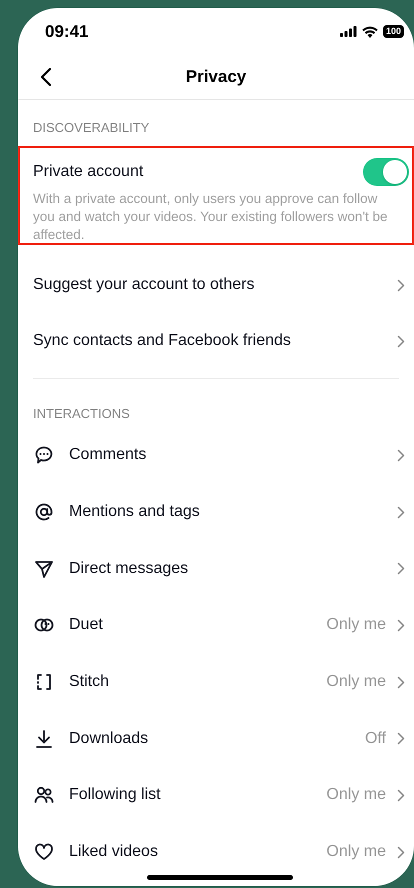 This screenshot has width=414, height=888. What do you see at coordinates (44, 738) in the screenshot?
I see `download-icon` at bounding box center [44, 738].